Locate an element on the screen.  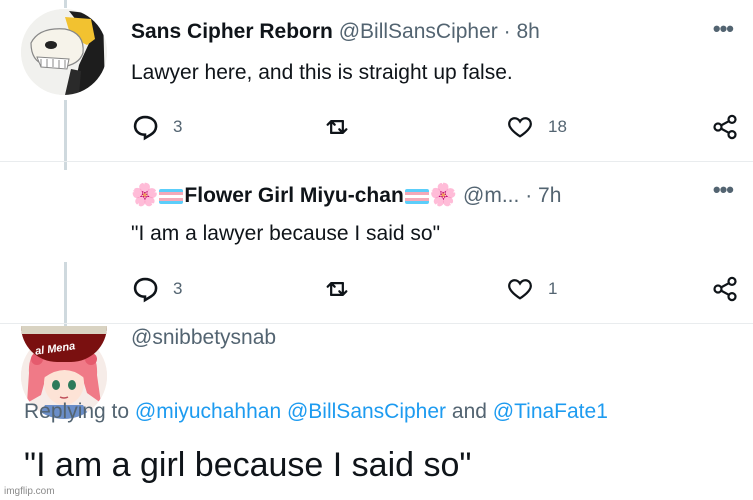
like-button: 1 is located at coordinates (531, 289).